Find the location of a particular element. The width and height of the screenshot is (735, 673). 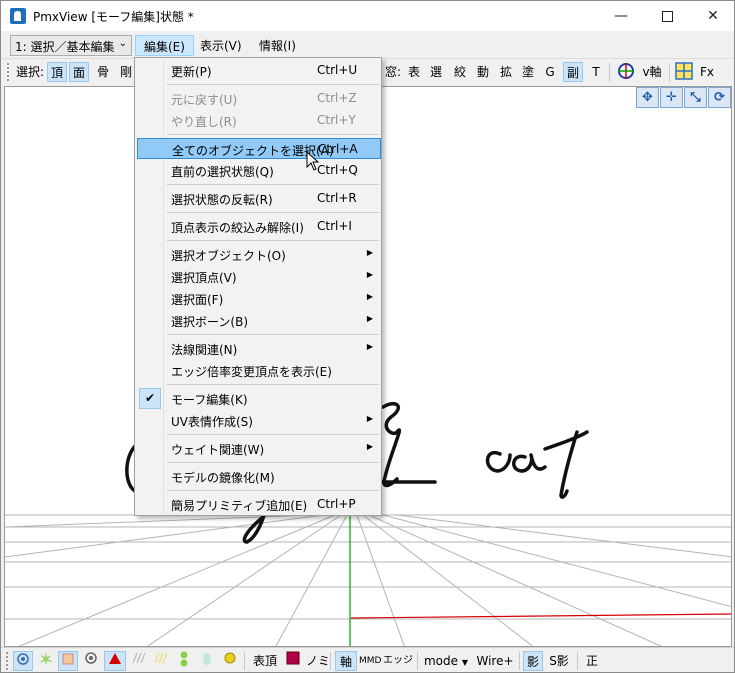

grid-color-icon is located at coordinates (684, 72).